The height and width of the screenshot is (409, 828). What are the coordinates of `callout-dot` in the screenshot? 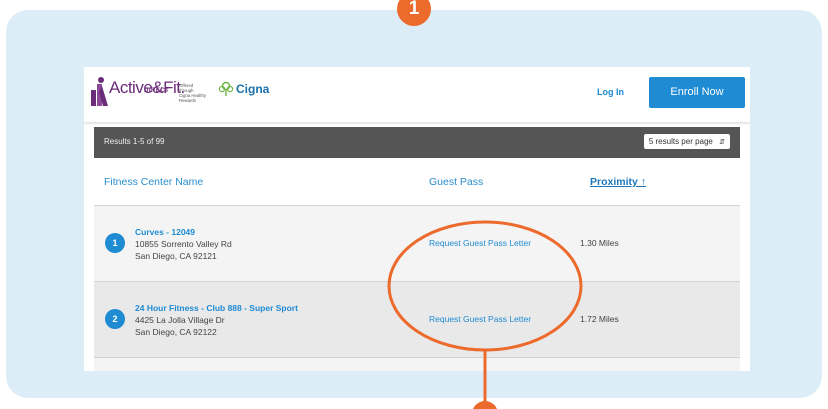 It's located at (485, 405).